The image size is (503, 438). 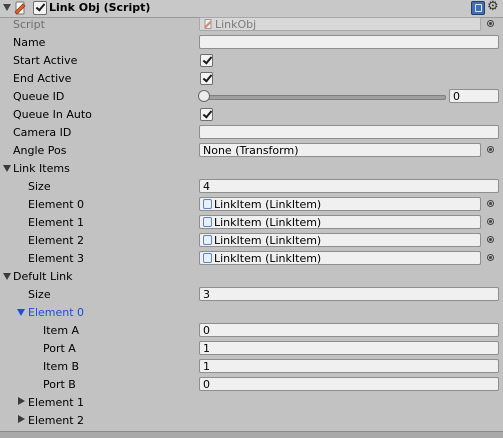 I want to click on camera-id-input, so click(x=349, y=132).